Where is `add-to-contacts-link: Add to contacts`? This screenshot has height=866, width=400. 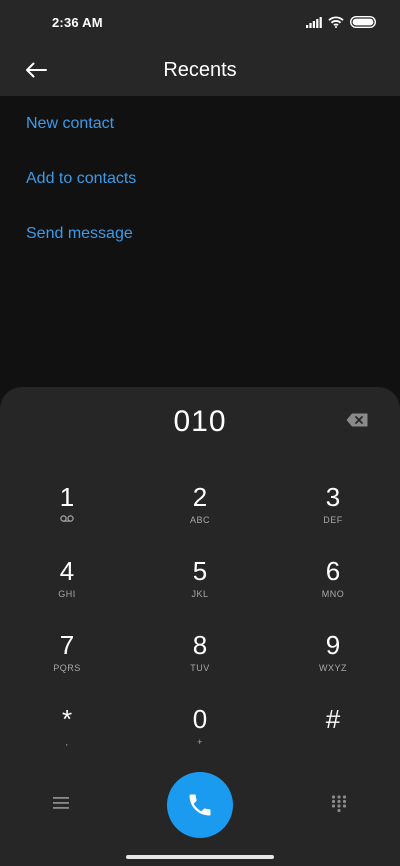 add-to-contacts-link: Add to contacts is located at coordinates (200, 178).